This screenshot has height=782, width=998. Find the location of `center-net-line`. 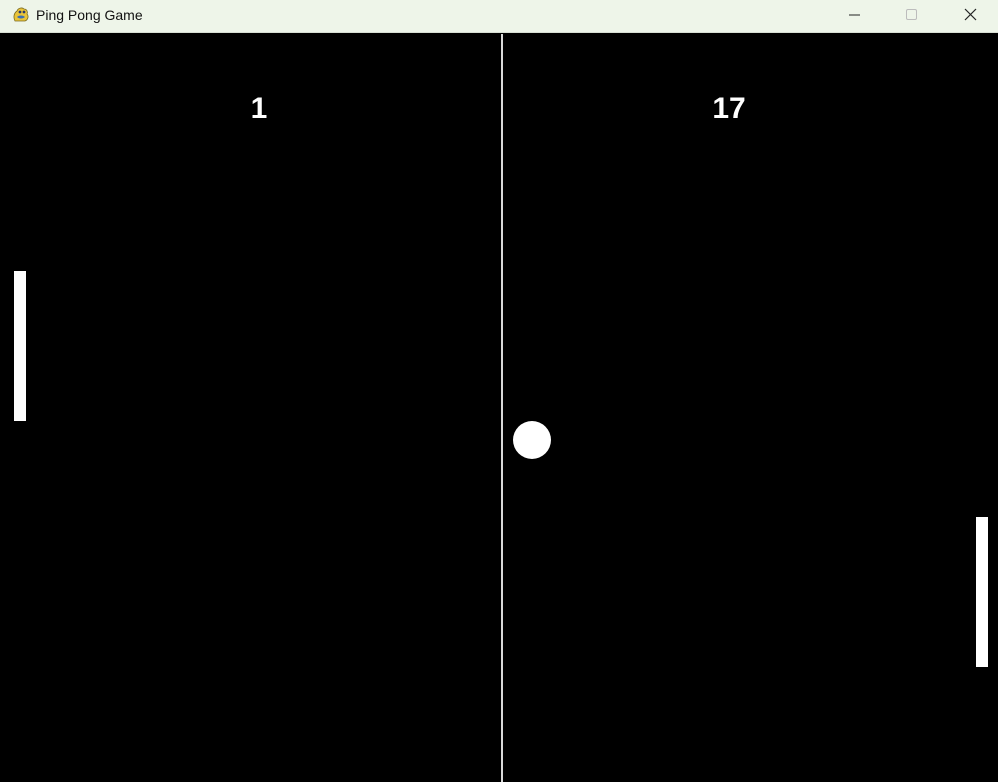

center-net-line is located at coordinates (502, 408).